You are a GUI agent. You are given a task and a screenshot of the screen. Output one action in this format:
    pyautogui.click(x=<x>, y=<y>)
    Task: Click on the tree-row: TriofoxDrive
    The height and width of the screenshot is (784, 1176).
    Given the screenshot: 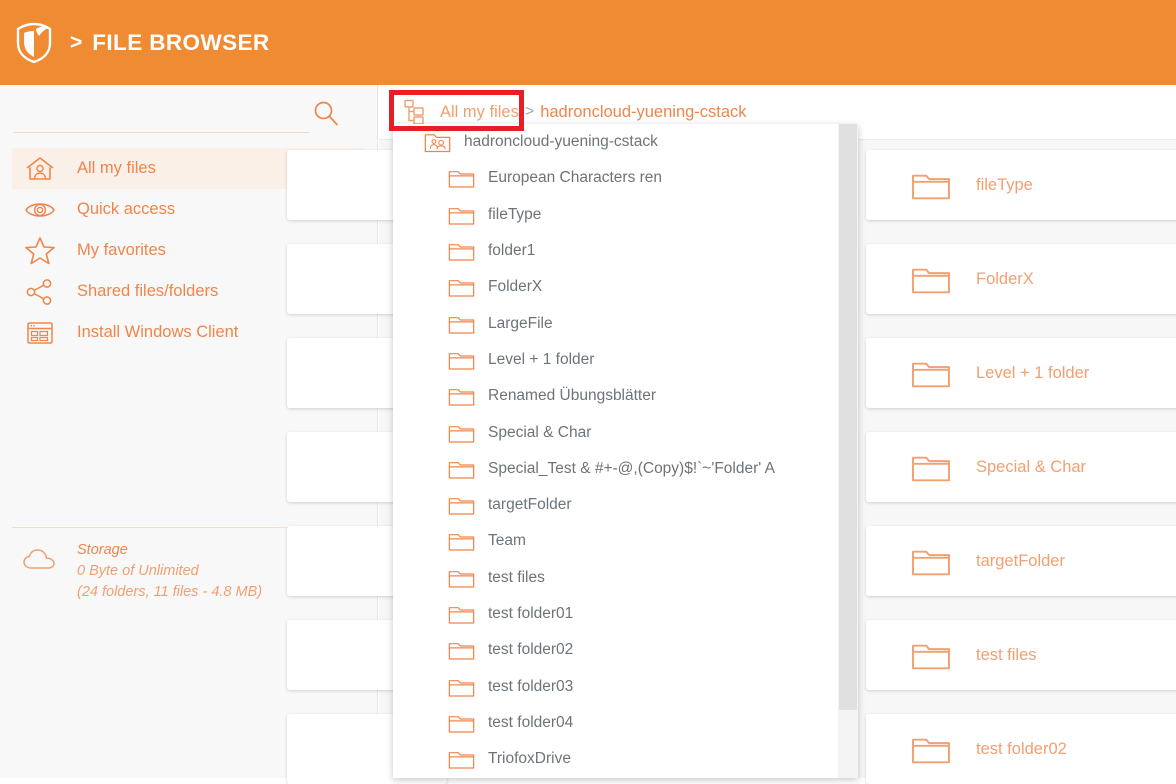 What is the action you would take?
    pyautogui.click(x=615, y=759)
    